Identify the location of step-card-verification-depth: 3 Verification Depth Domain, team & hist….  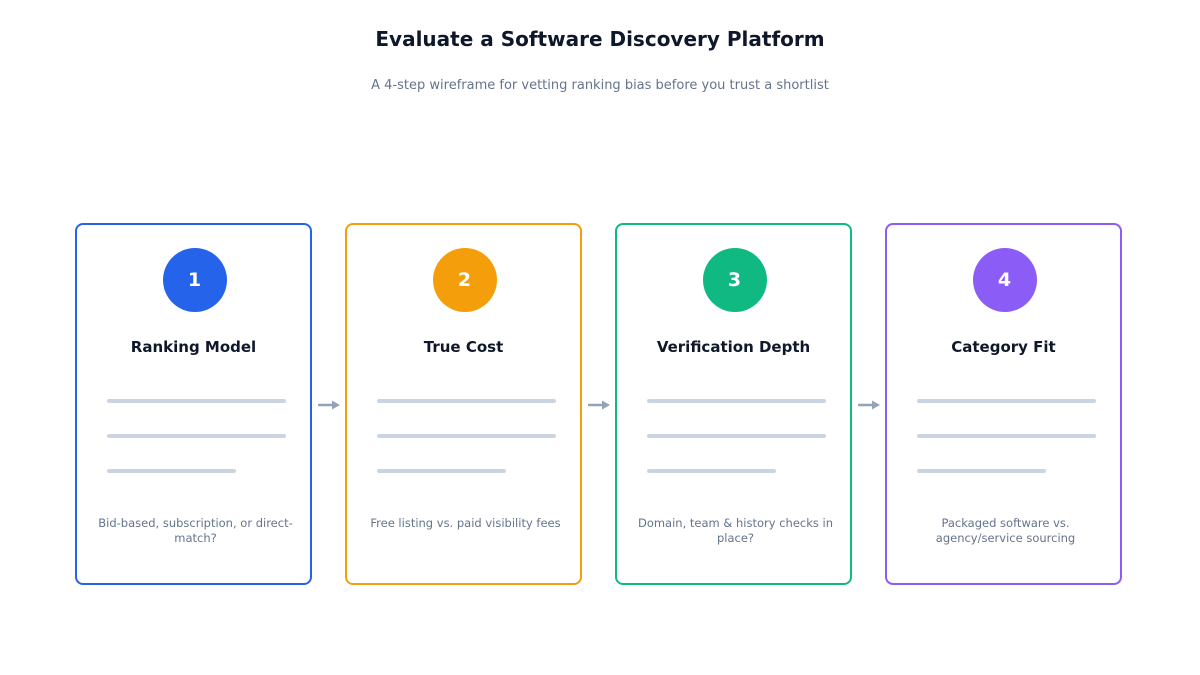
(733, 404).